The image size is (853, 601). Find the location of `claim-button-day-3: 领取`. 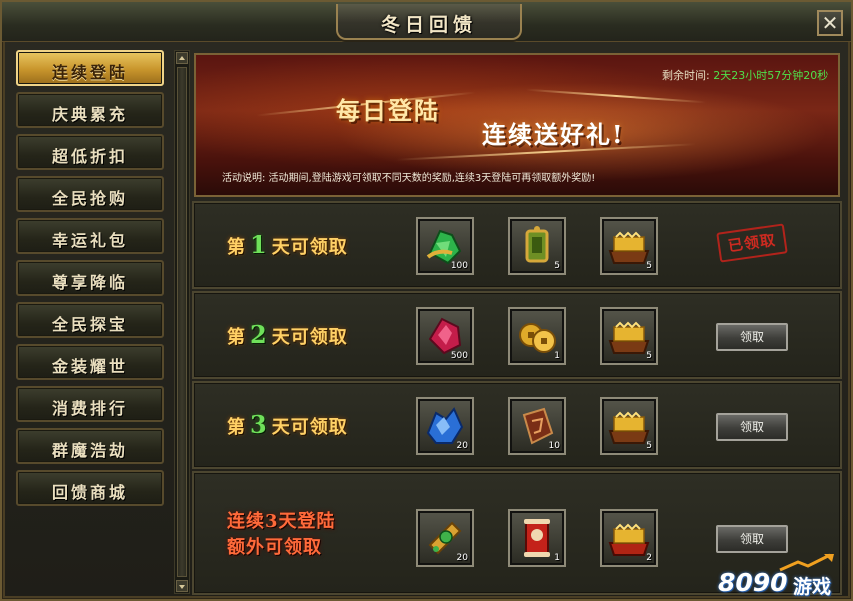

claim-button-day-3: 领取 is located at coordinates (752, 427).